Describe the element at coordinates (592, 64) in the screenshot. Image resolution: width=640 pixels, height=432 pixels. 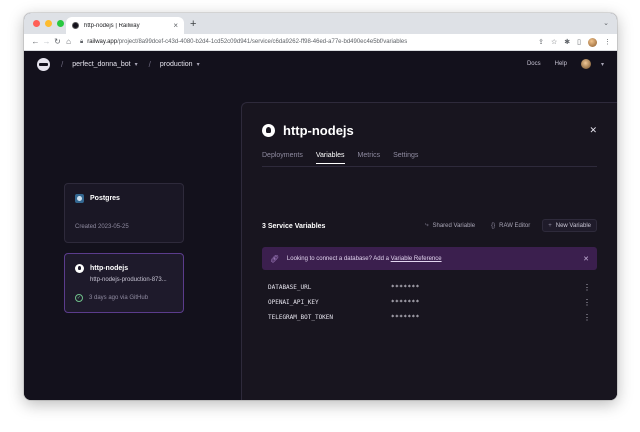
I see `account-menu: ▾` at that location.